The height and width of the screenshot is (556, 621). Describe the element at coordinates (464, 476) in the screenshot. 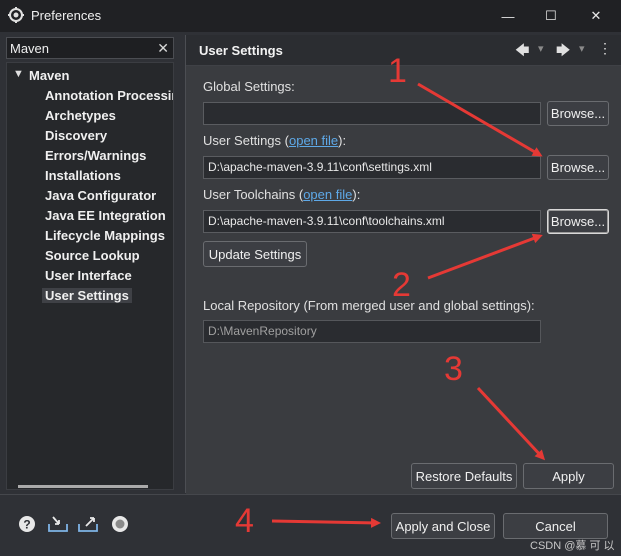

I see `restore-defaults-button: Restore Defaults` at that location.